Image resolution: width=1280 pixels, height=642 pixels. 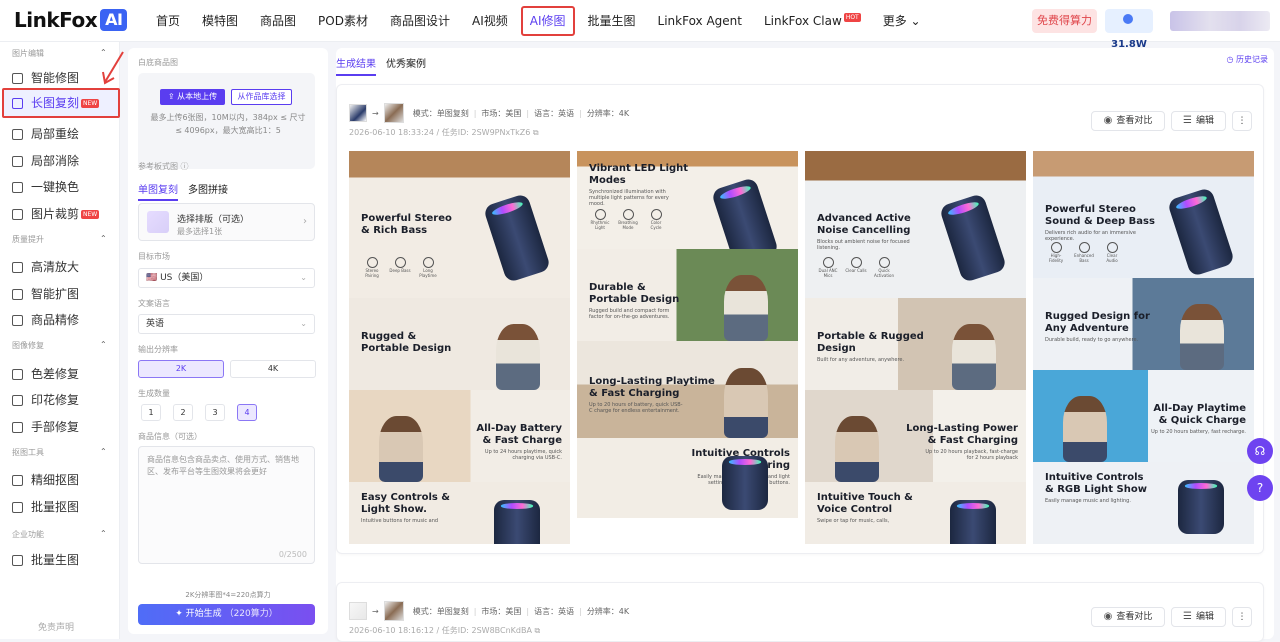 What do you see at coordinates (59, 452) in the screenshot?
I see `sidebar-section-title: 抠图工具 ⌃` at bounding box center [59, 452].